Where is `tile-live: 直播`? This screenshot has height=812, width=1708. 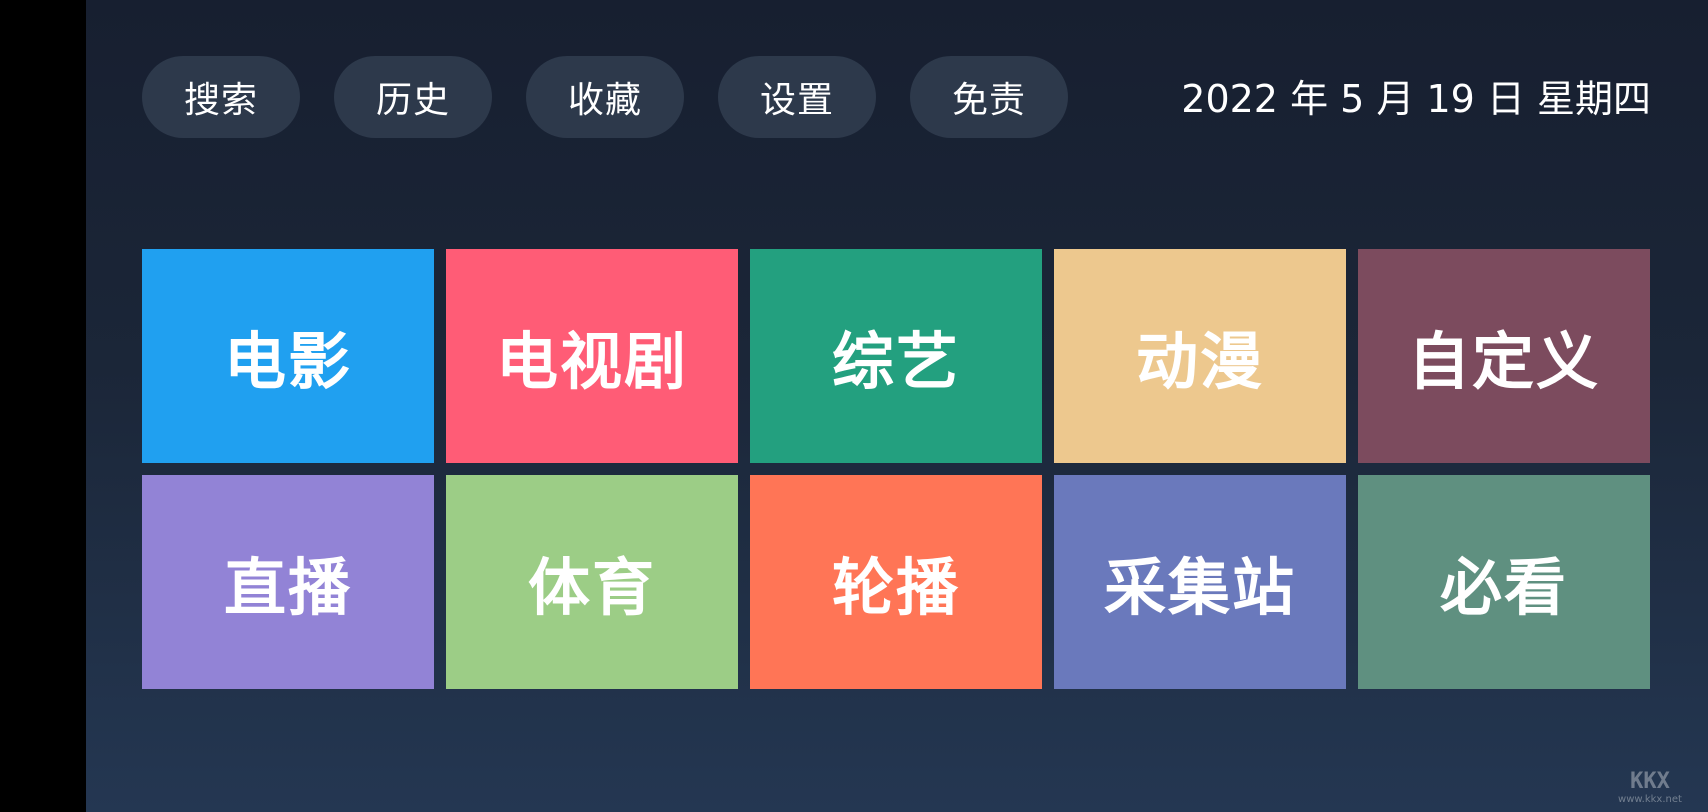 tile-live: 直播 is located at coordinates (288, 582).